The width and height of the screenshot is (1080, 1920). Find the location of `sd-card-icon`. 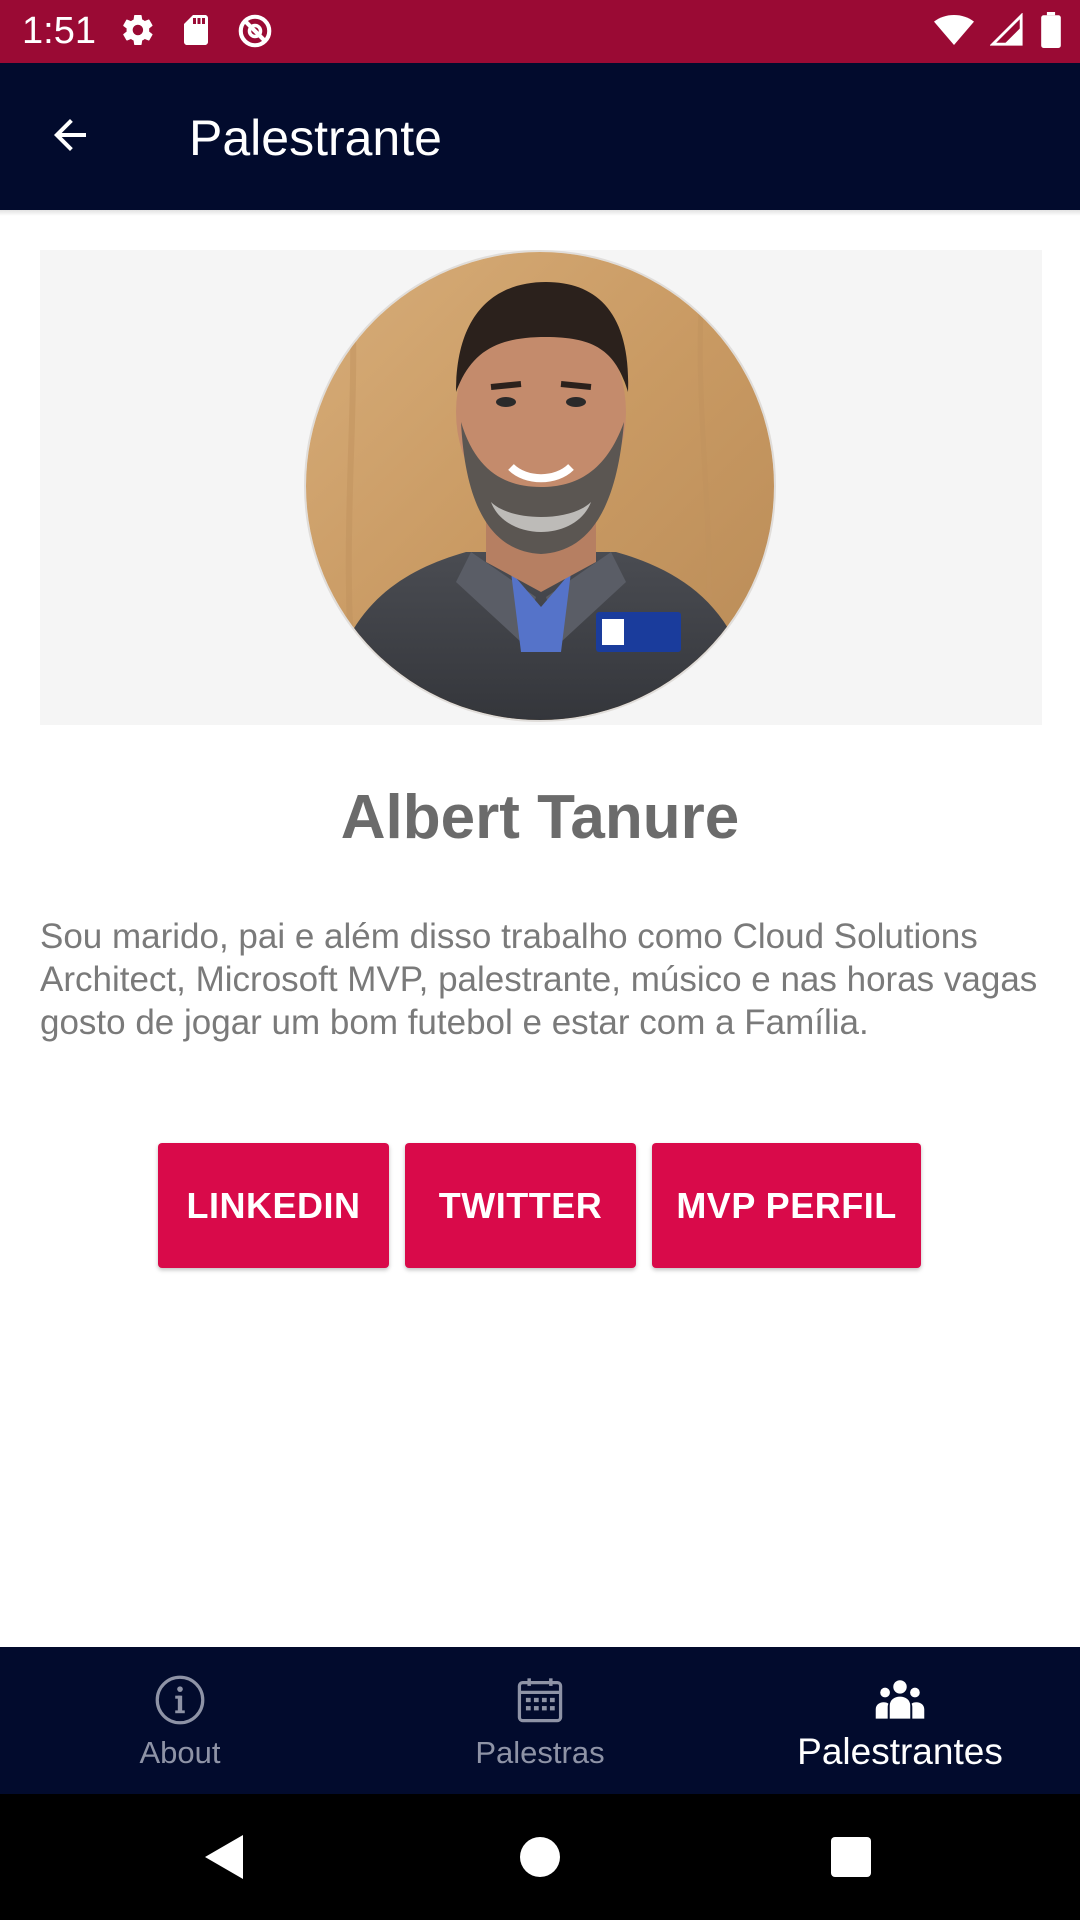

sd-card-icon is located at coordinates (196, 31).